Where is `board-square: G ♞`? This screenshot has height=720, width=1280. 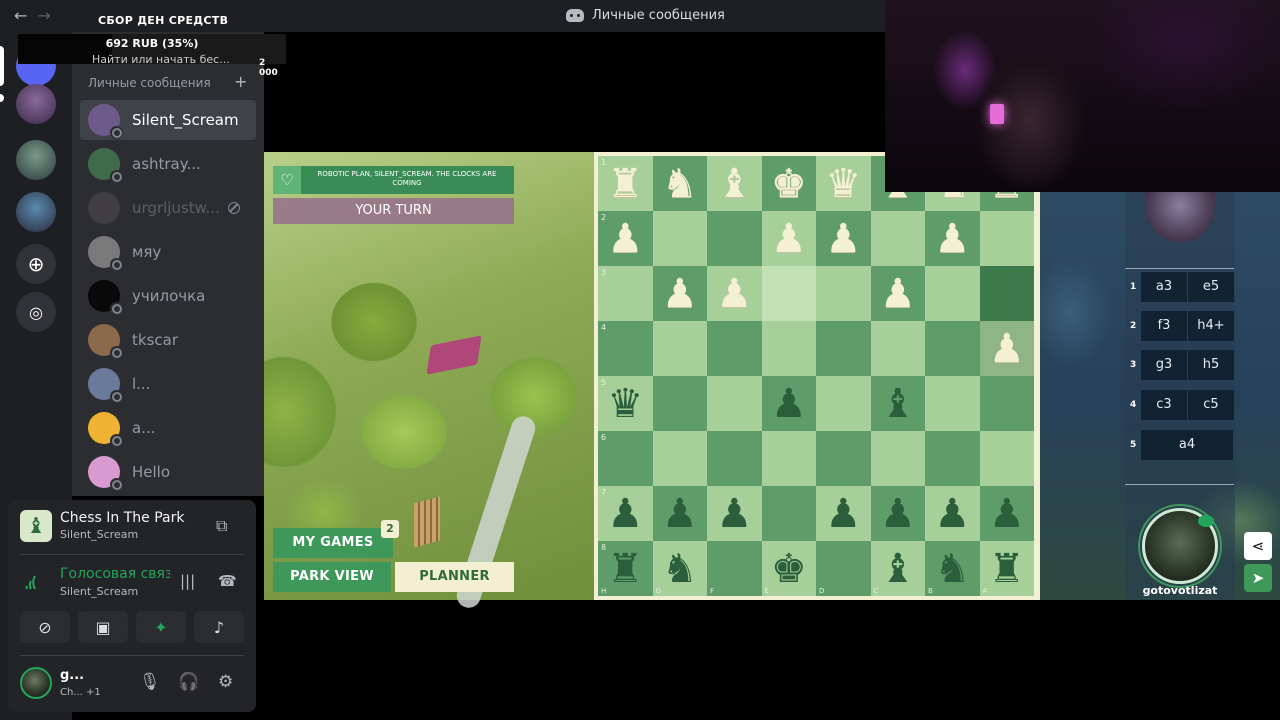 board-square: G ♞ is located at coordinates (679, 568).